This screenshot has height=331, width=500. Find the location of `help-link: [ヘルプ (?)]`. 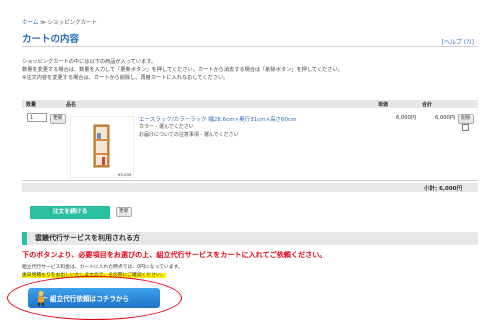

help-link: [ヘルプ (?)] is located at coordinates (458, 41).